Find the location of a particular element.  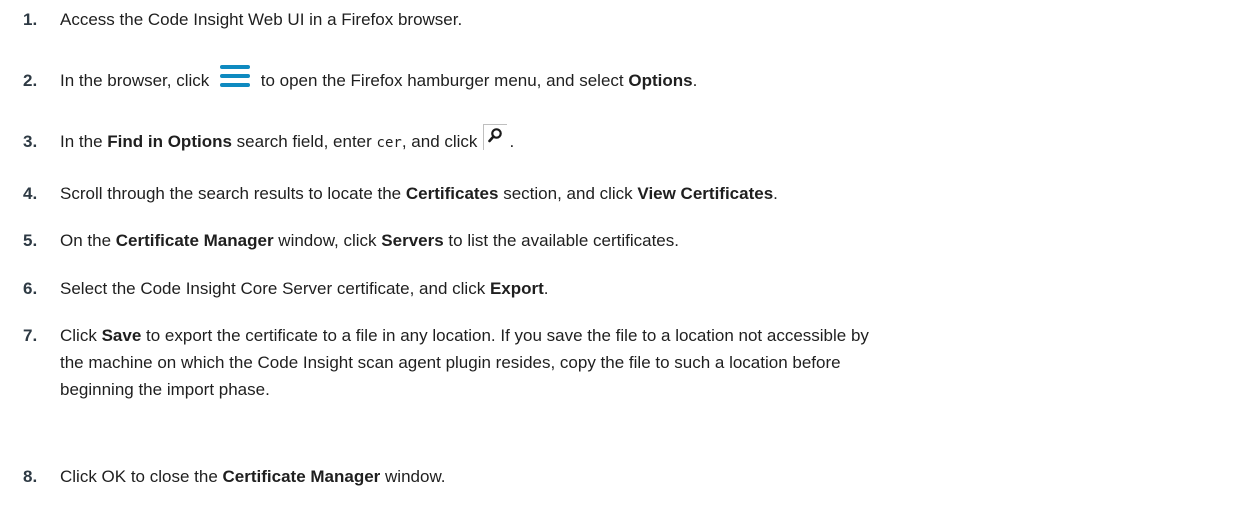

hamburger-menu-icon is located at coordinates (235, 75).